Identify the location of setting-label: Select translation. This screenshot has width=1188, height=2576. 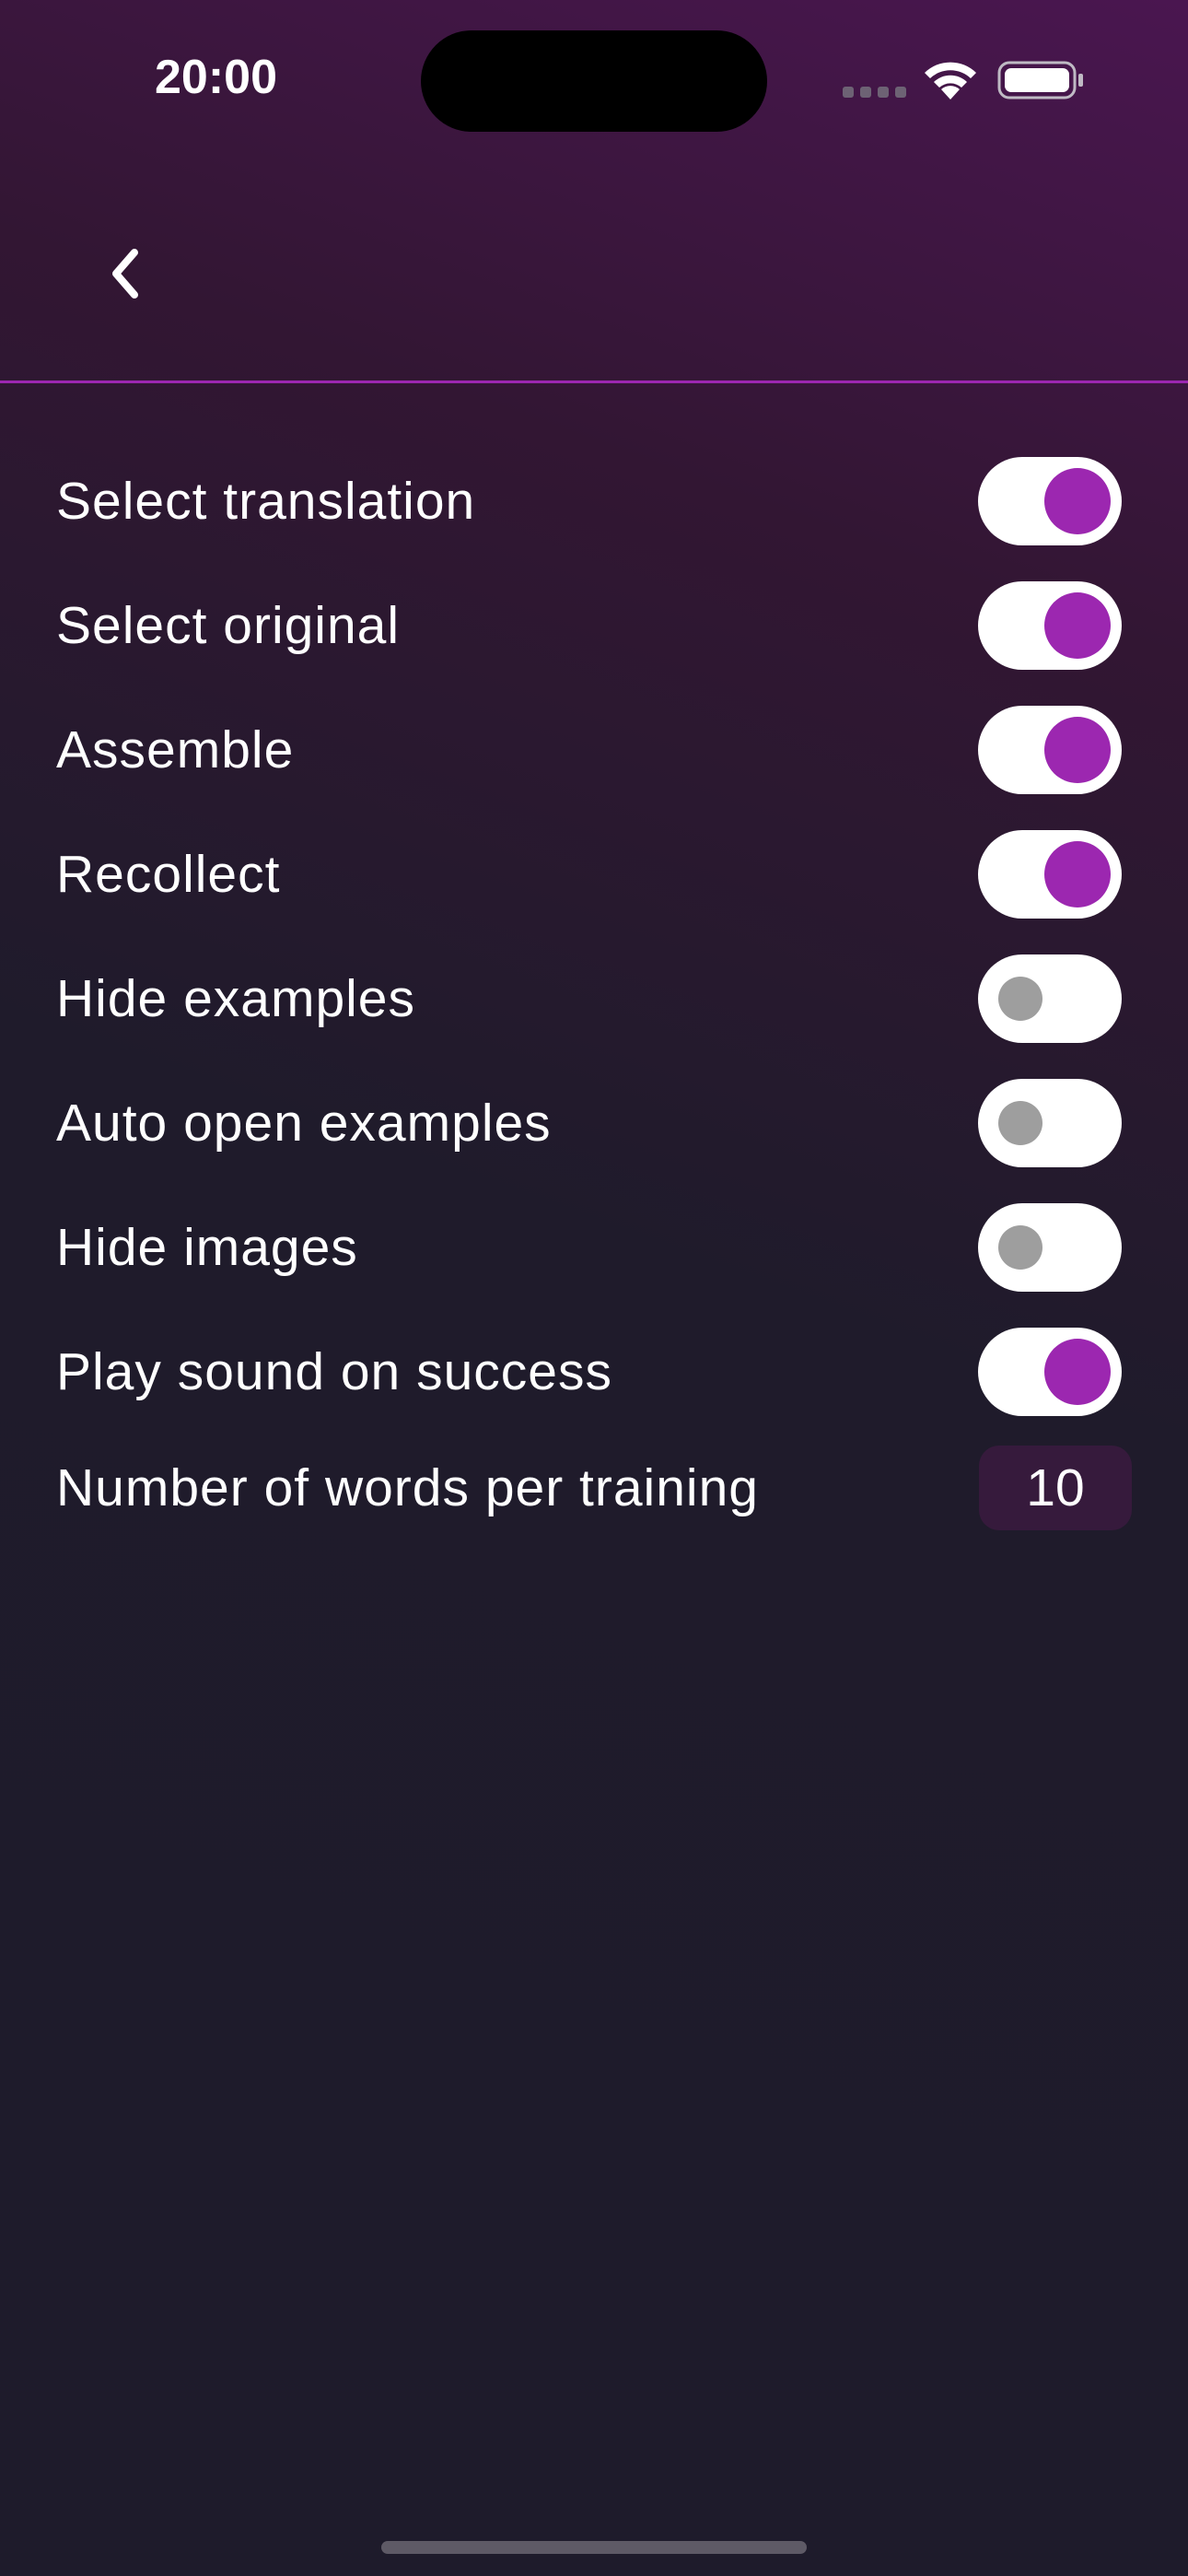
(266, 502).